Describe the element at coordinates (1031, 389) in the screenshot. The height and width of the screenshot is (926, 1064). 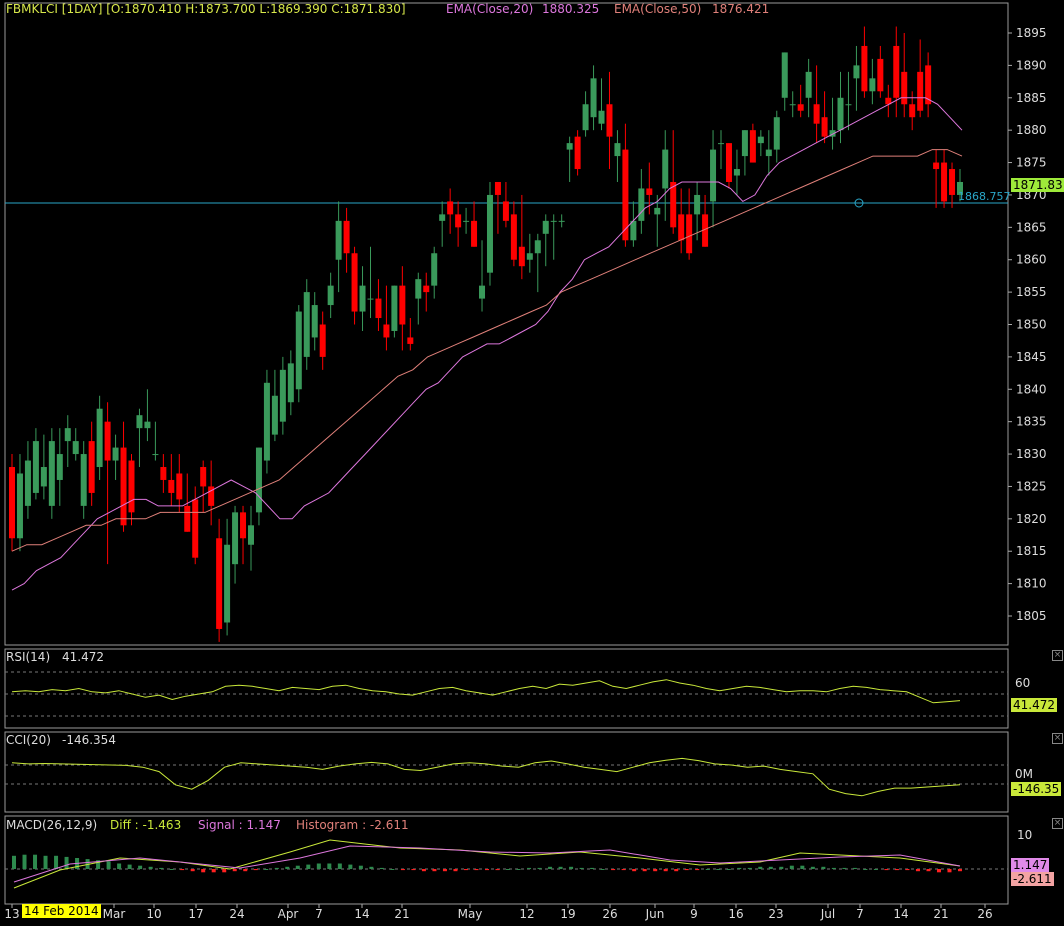
I see `price-tick-label: 1840` at that location.